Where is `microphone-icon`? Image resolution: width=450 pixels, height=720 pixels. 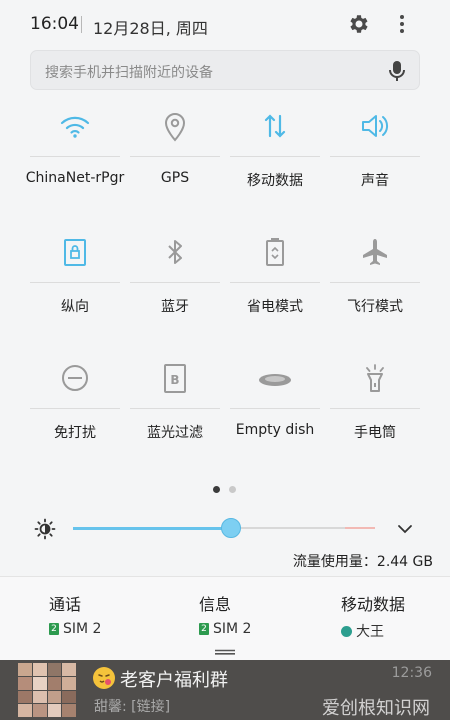
microphone-icon is located at coordinates (397, 71).